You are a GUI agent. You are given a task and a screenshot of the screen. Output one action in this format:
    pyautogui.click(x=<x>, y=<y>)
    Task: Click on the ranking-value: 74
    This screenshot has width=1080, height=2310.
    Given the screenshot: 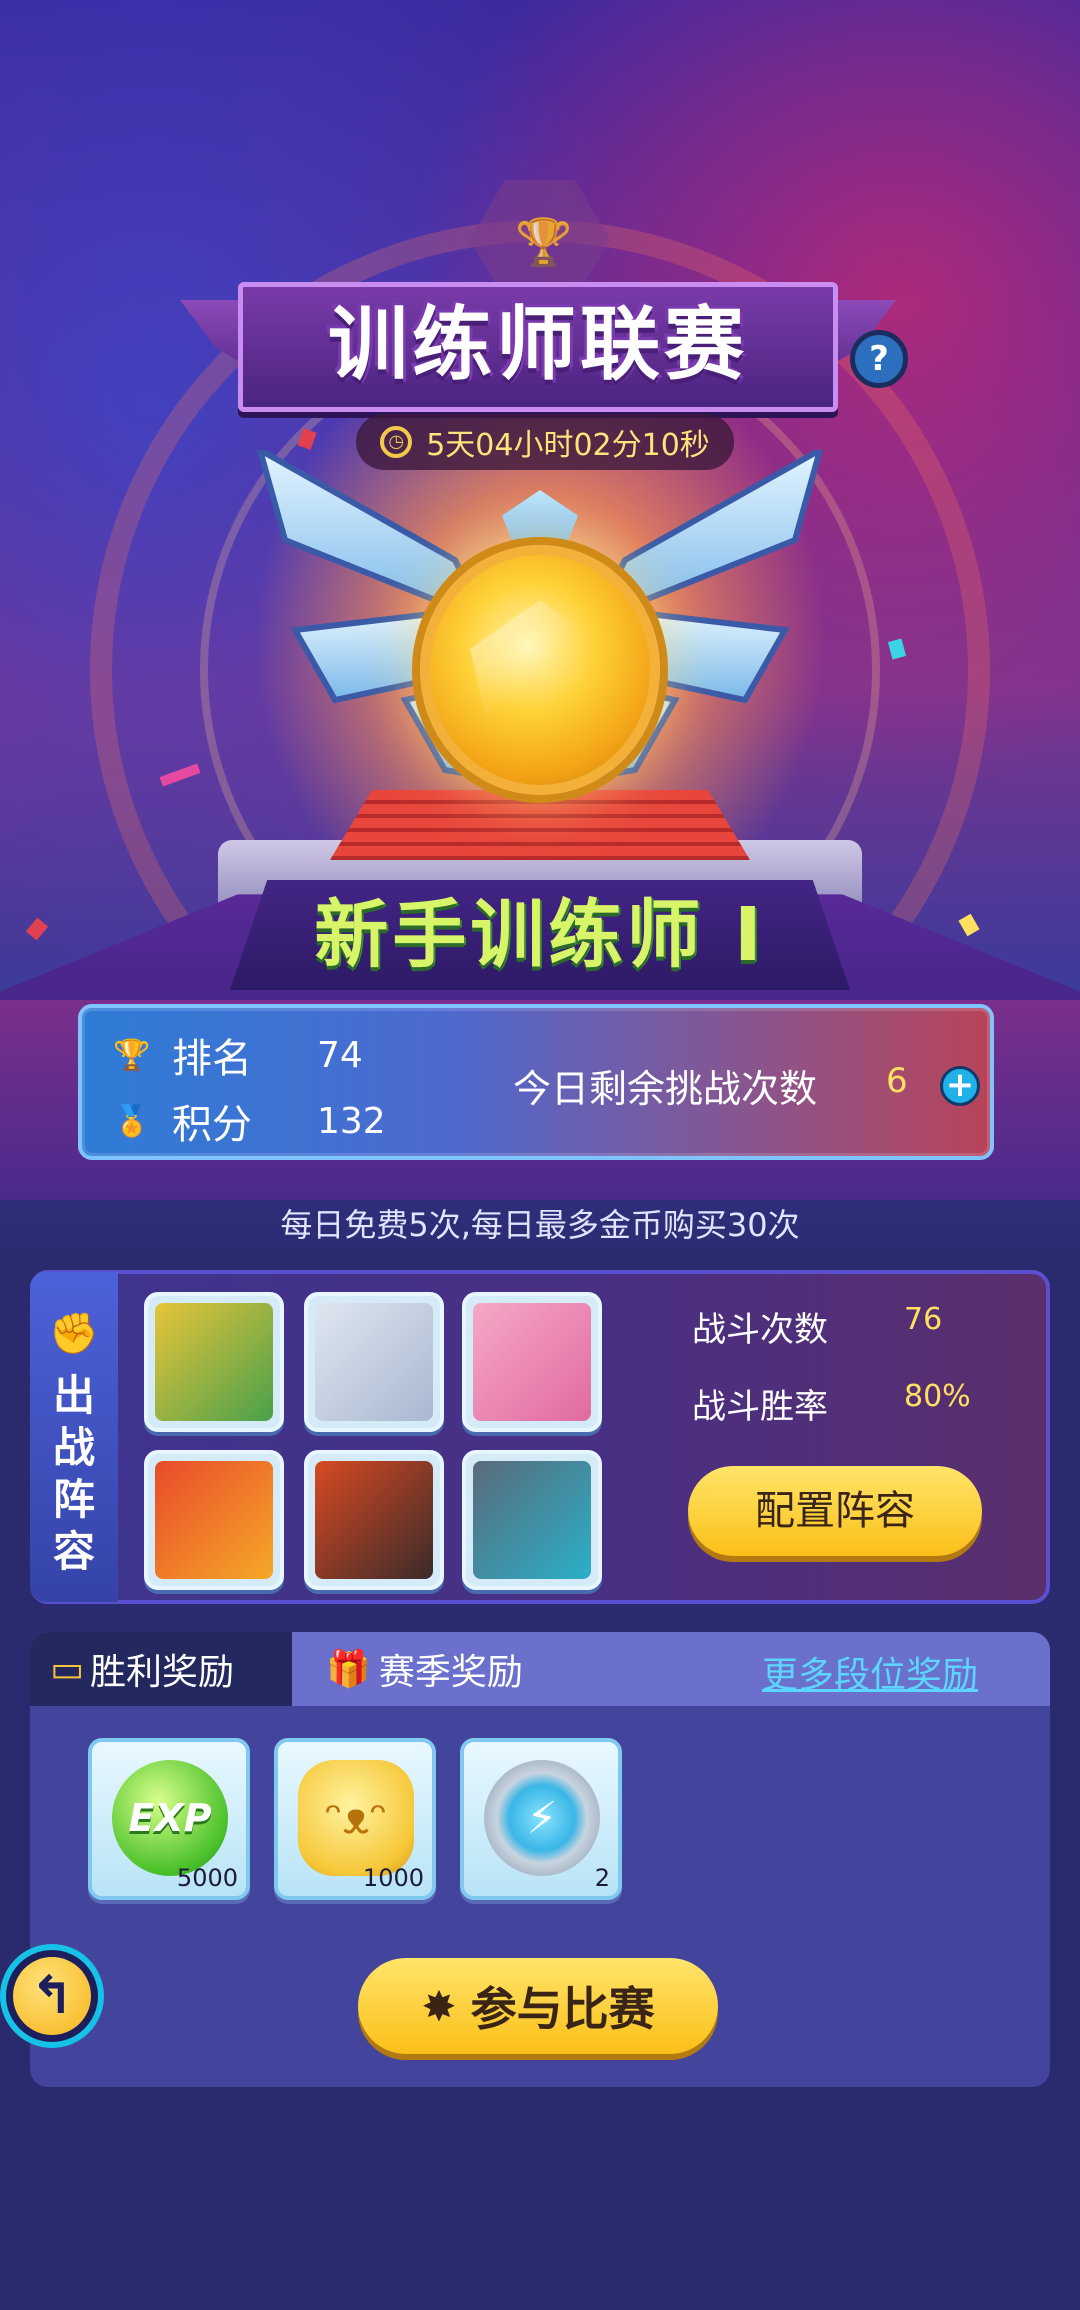 What is the action you would take?
    pyautogui.click(x=340, y=1055)
    